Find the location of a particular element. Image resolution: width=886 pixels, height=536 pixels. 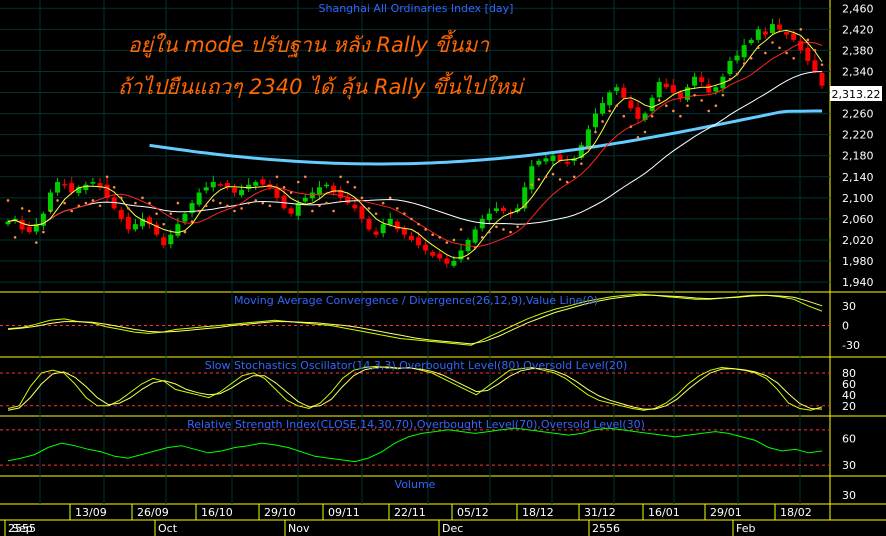

price-tick-label: 2,100 is located at coordinates (858, 198).